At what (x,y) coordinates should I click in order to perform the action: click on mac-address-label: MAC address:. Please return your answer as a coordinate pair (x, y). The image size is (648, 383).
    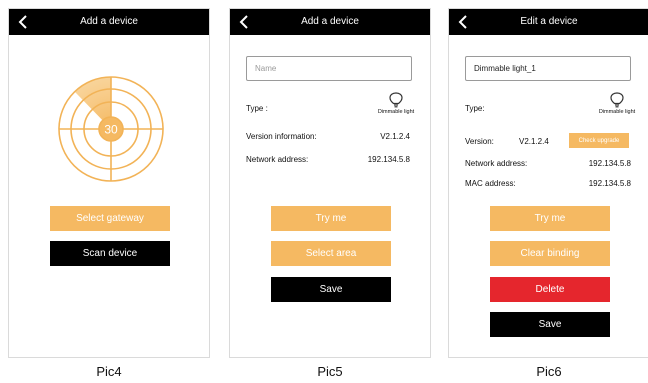
    Looking at the image, I should click on (490, 183).